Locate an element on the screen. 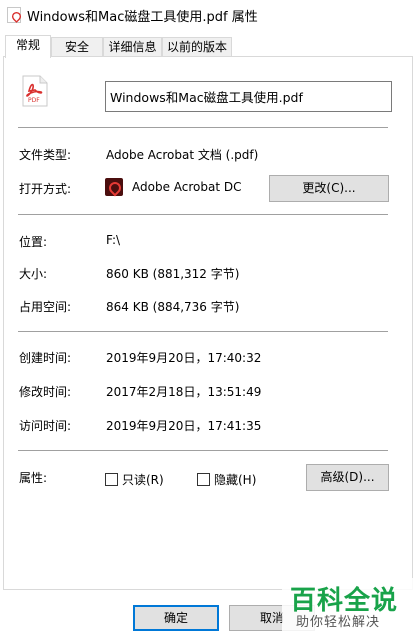 This screenshot has height=640, width=414. tab-security: 安全 is located at coordinates (77, 47).